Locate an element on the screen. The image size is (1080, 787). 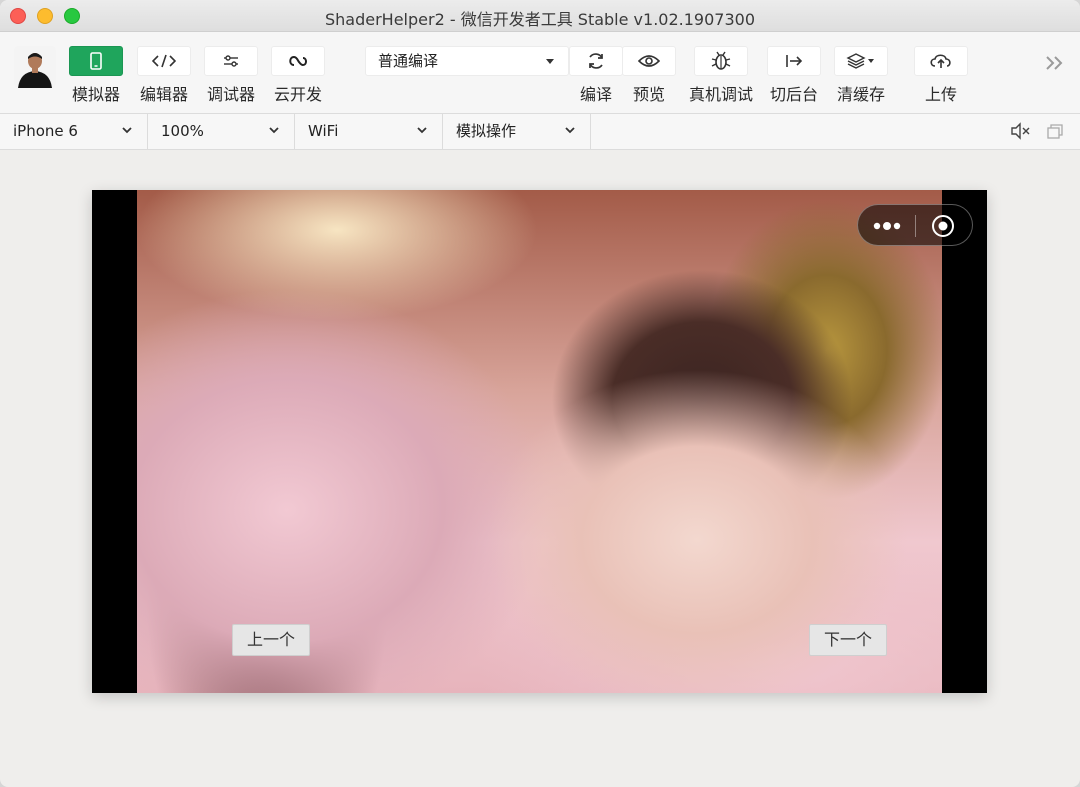
simulator-button is located at coordinates (96, 61).